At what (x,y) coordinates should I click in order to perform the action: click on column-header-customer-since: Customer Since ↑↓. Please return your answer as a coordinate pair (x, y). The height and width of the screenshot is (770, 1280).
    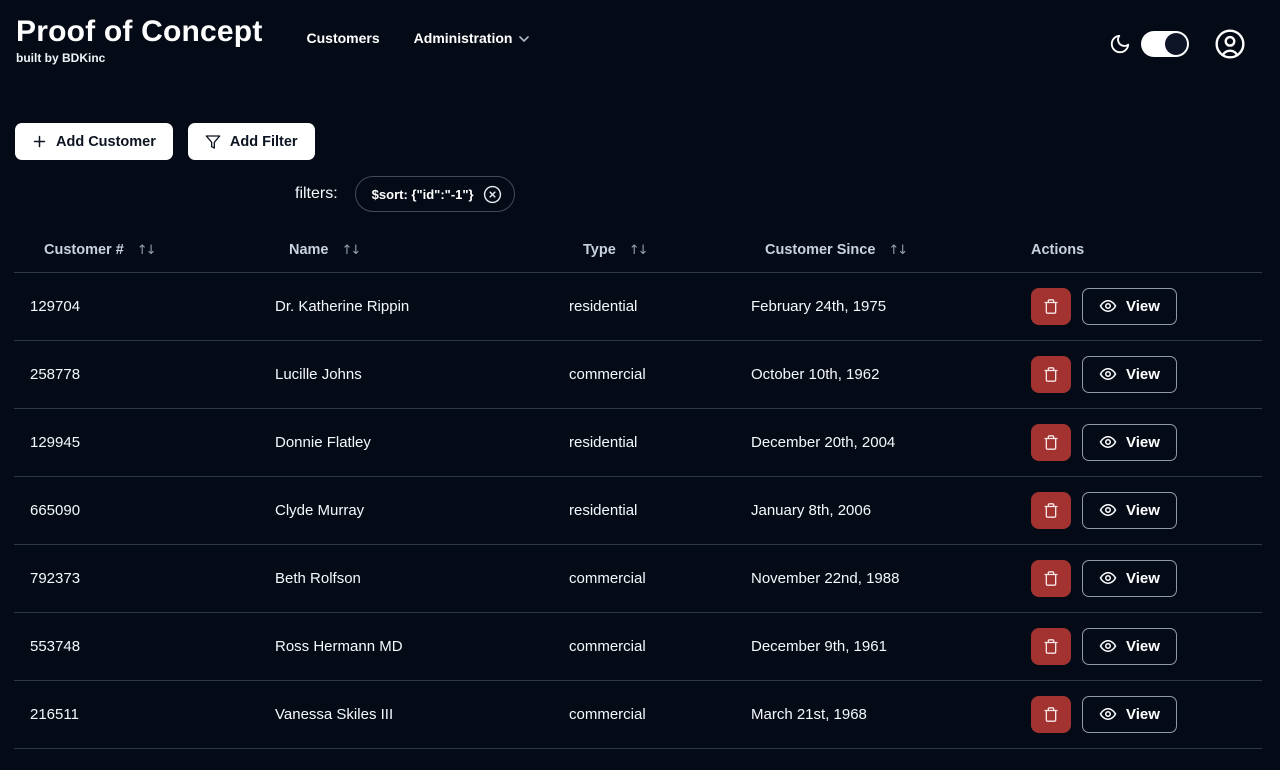
    Looking at the image, I should click on (875, 250).